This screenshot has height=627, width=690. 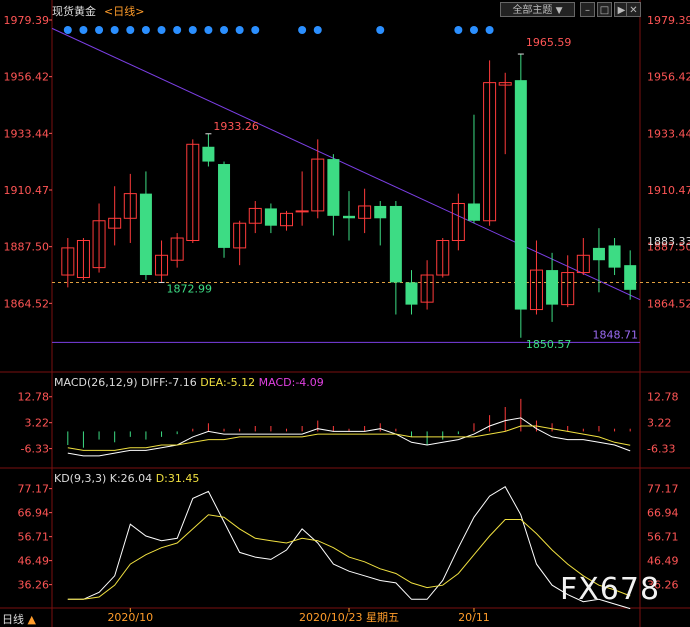 I want to click on date-axis-label: 20/11, so click(x=474, y=617).